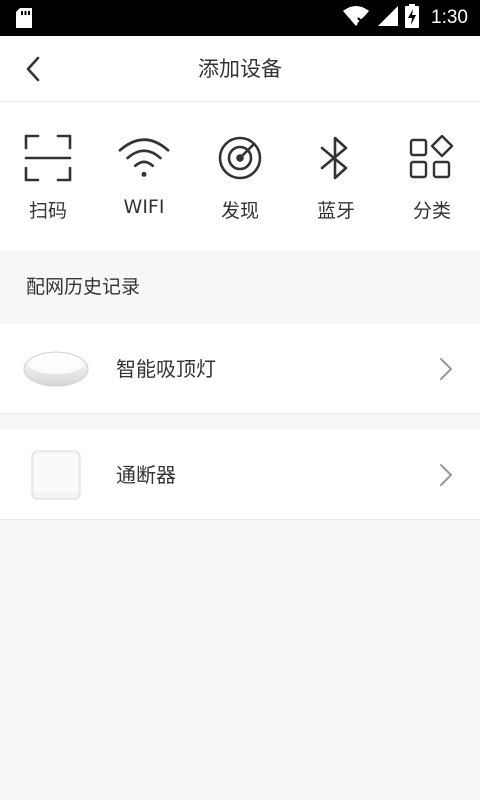  Describe the element at coordinates (240, 158) in the screenshot. I see `radar-icon` at that location.